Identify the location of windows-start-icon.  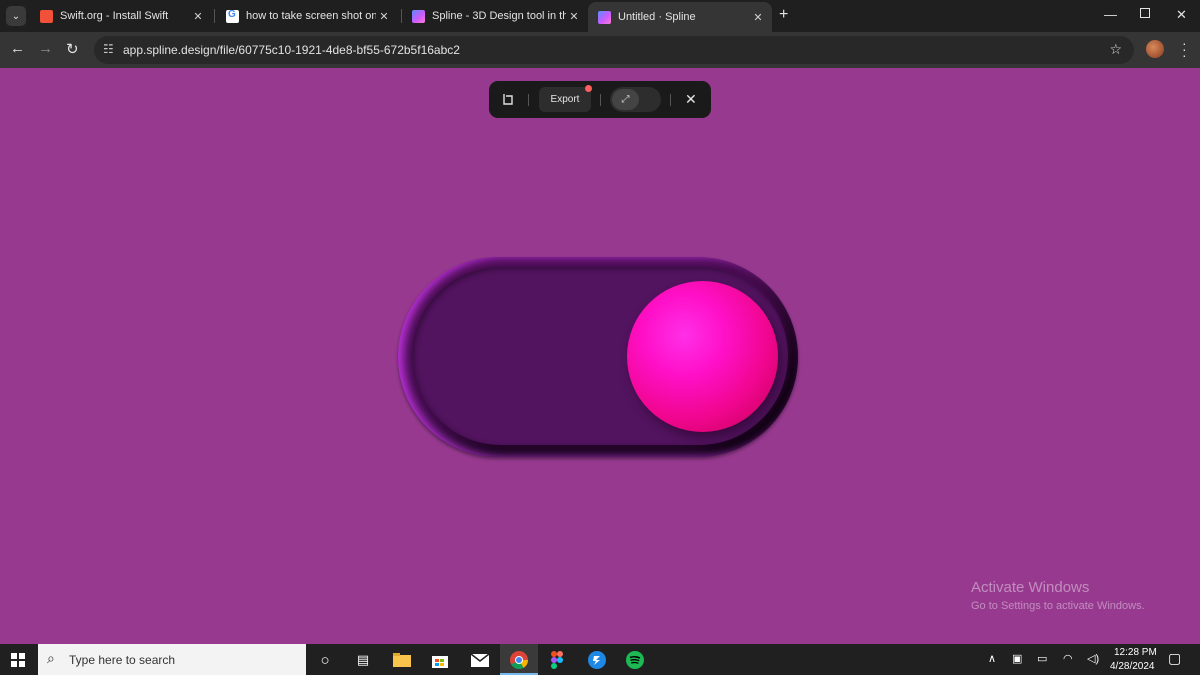
(18, 660).